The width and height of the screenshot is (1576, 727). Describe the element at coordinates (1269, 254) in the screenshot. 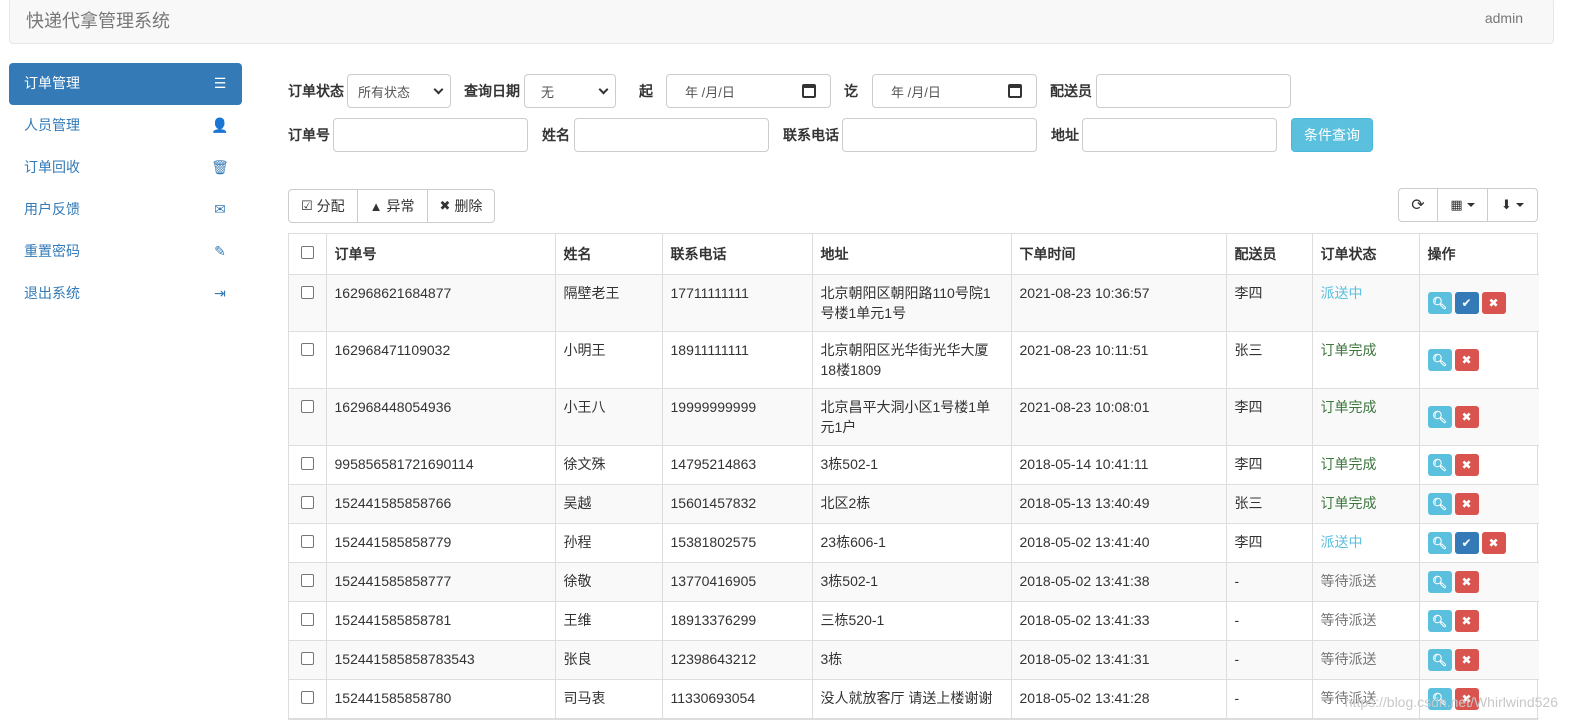

I see `col-courier: 配送员` at that location.